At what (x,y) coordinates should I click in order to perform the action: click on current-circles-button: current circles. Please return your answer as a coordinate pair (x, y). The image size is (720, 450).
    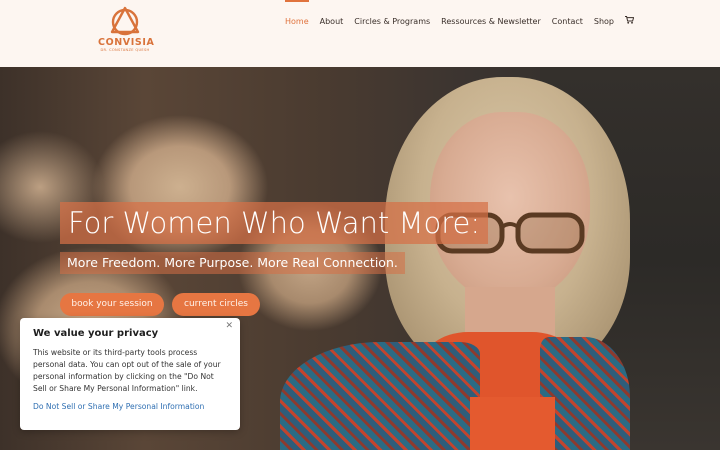
    Looking at the image, I should click on (216, 304).